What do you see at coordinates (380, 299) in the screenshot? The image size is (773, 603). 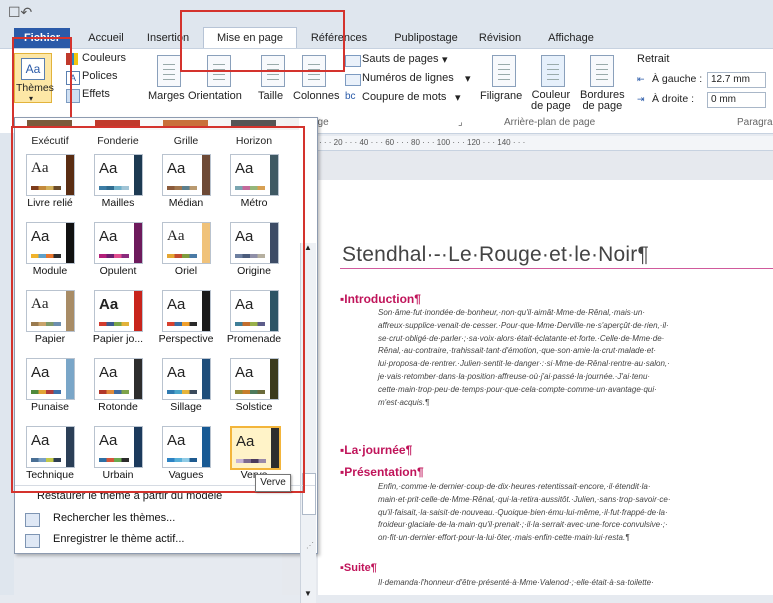 I see `heading-introduction: ▪Introduction¶` at bounding box center [380, 299].